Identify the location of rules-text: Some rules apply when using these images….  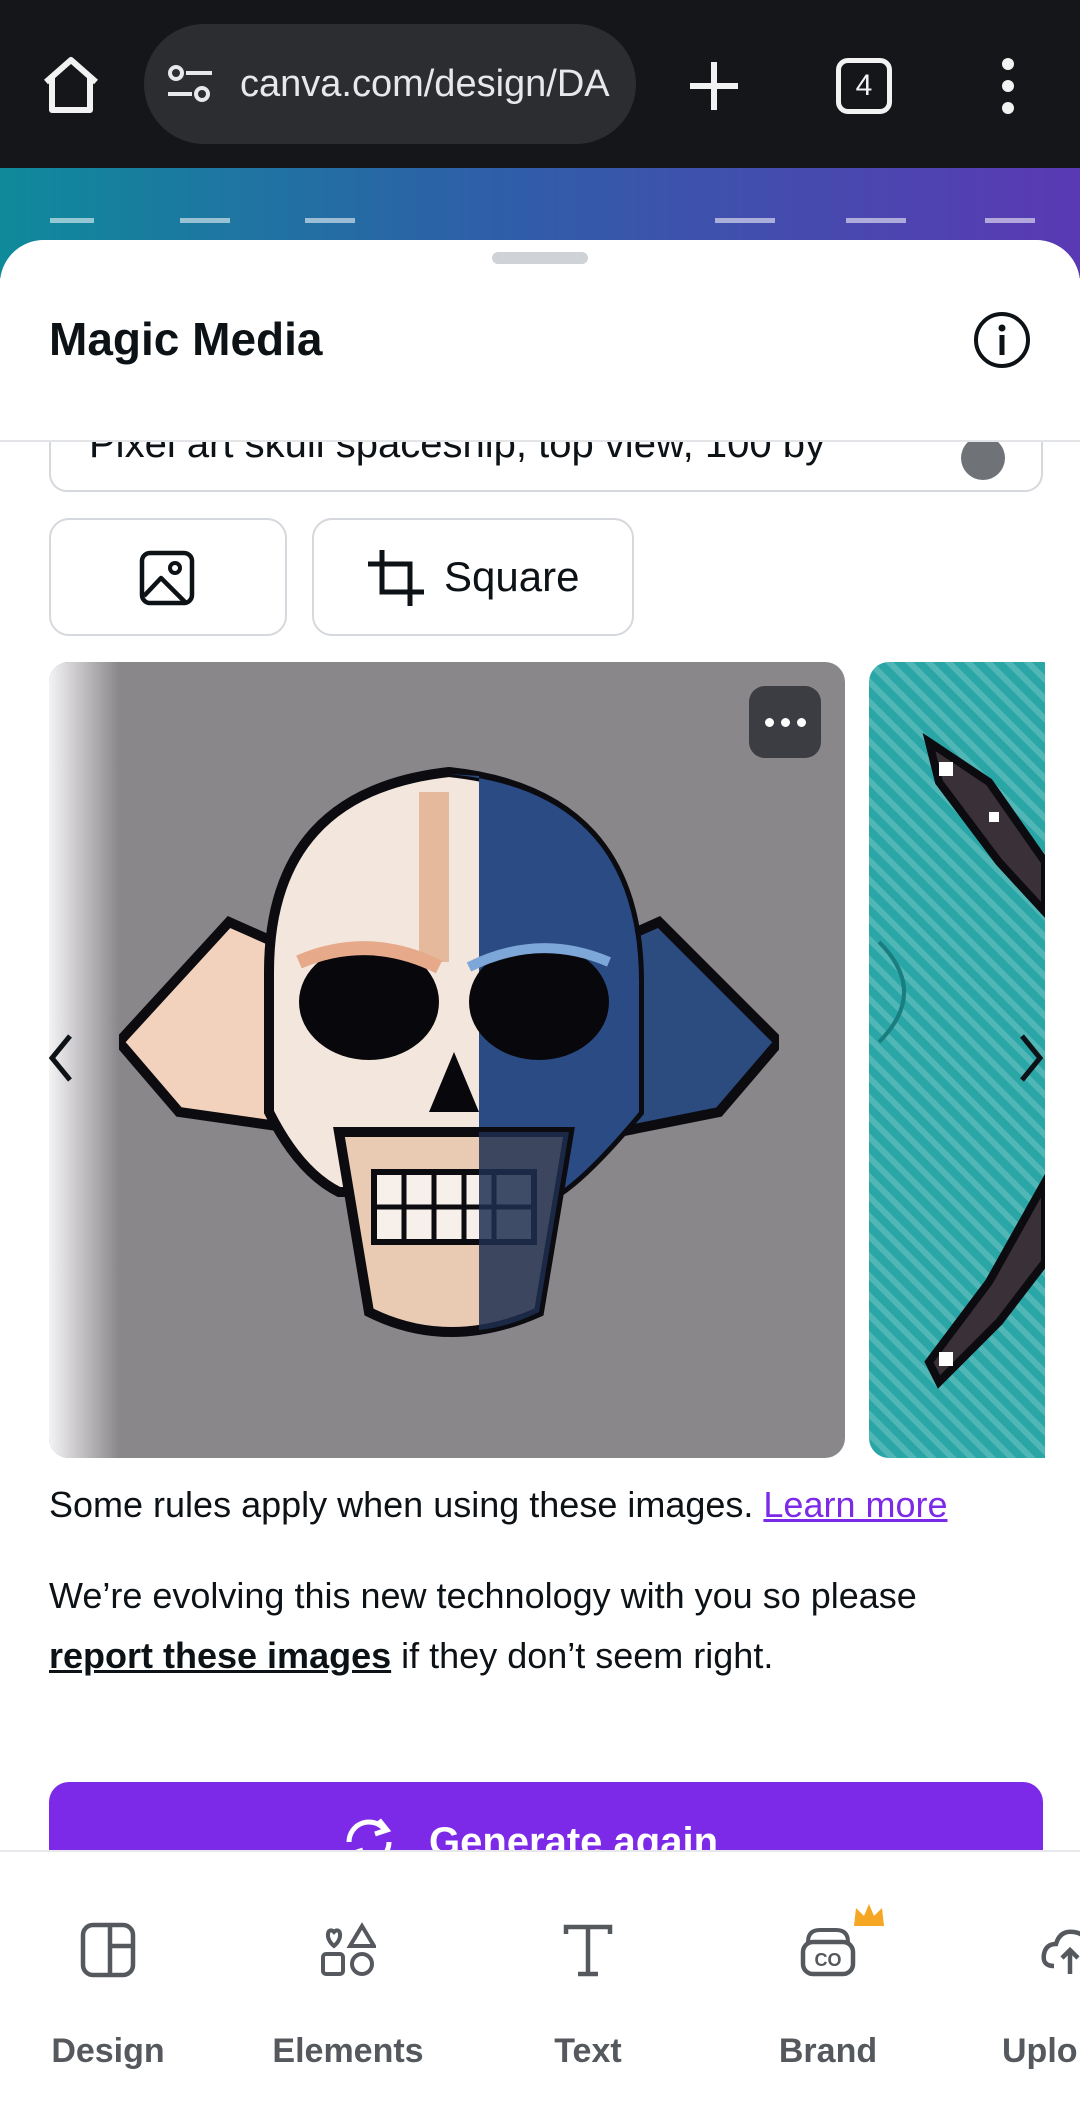
(401, 1504).